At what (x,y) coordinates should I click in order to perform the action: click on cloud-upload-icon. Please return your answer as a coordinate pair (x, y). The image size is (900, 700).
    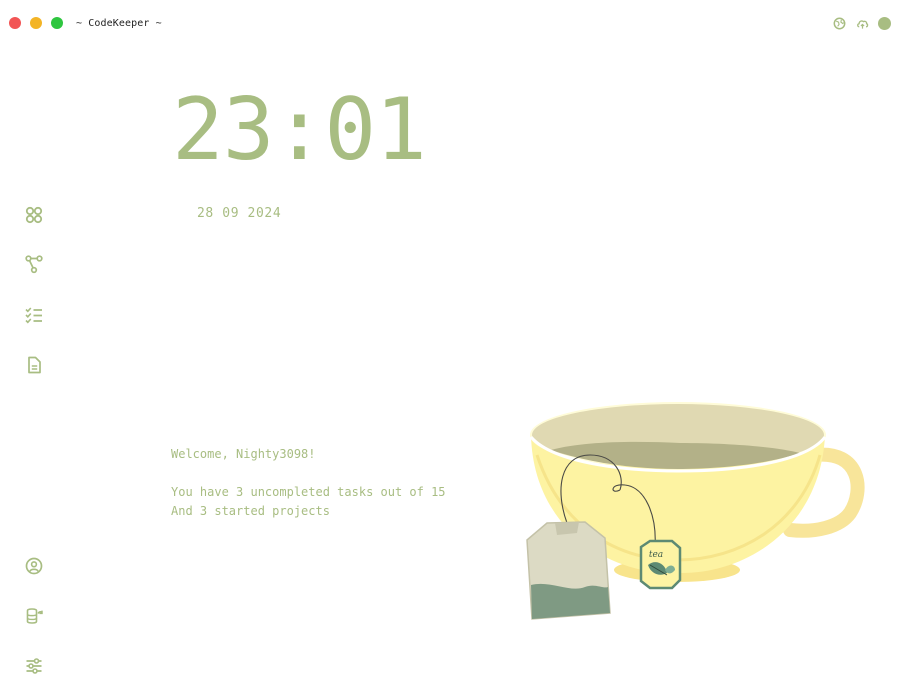
    Looking at the image, I should click on (862, 23).